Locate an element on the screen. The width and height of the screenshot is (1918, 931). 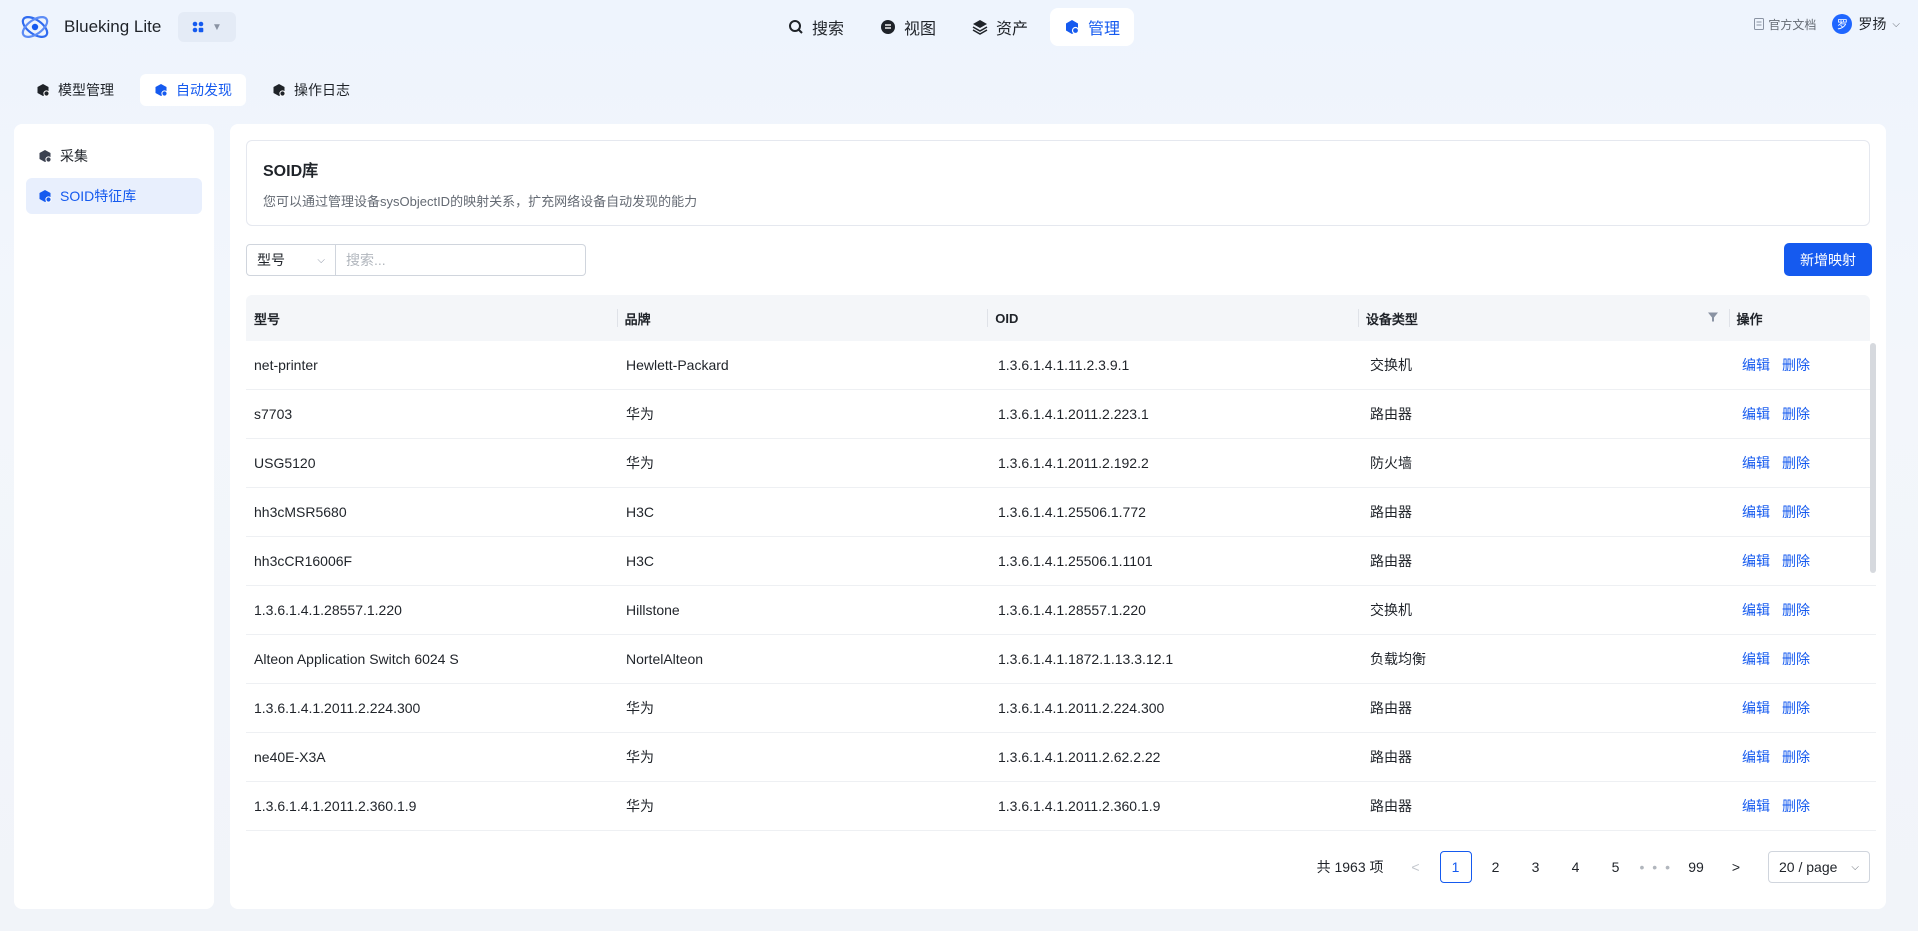
table-header: 型号 品牌 OID 设备类型 操作 is located at coordinates (1058, 318).